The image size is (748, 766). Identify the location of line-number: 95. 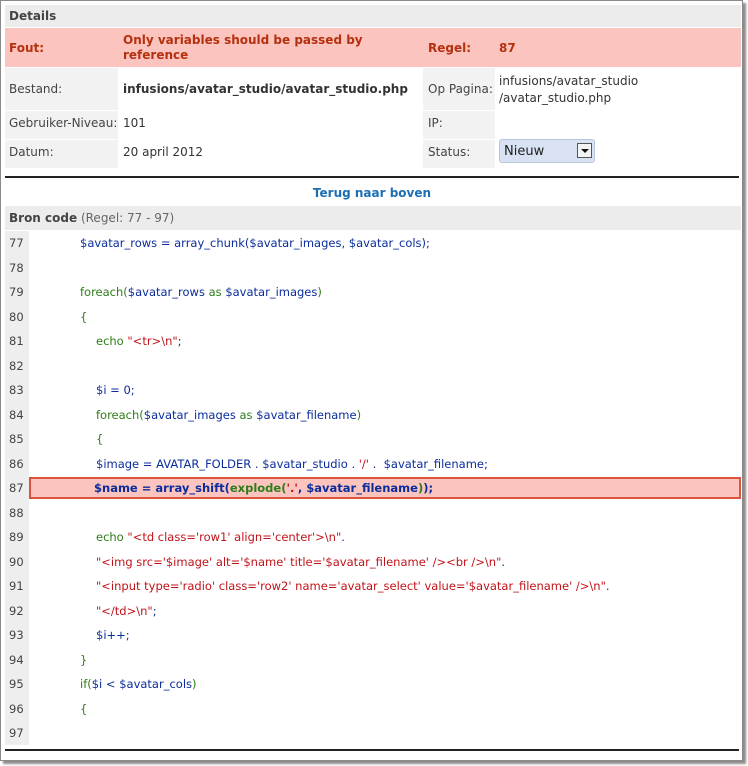
(16, 684).